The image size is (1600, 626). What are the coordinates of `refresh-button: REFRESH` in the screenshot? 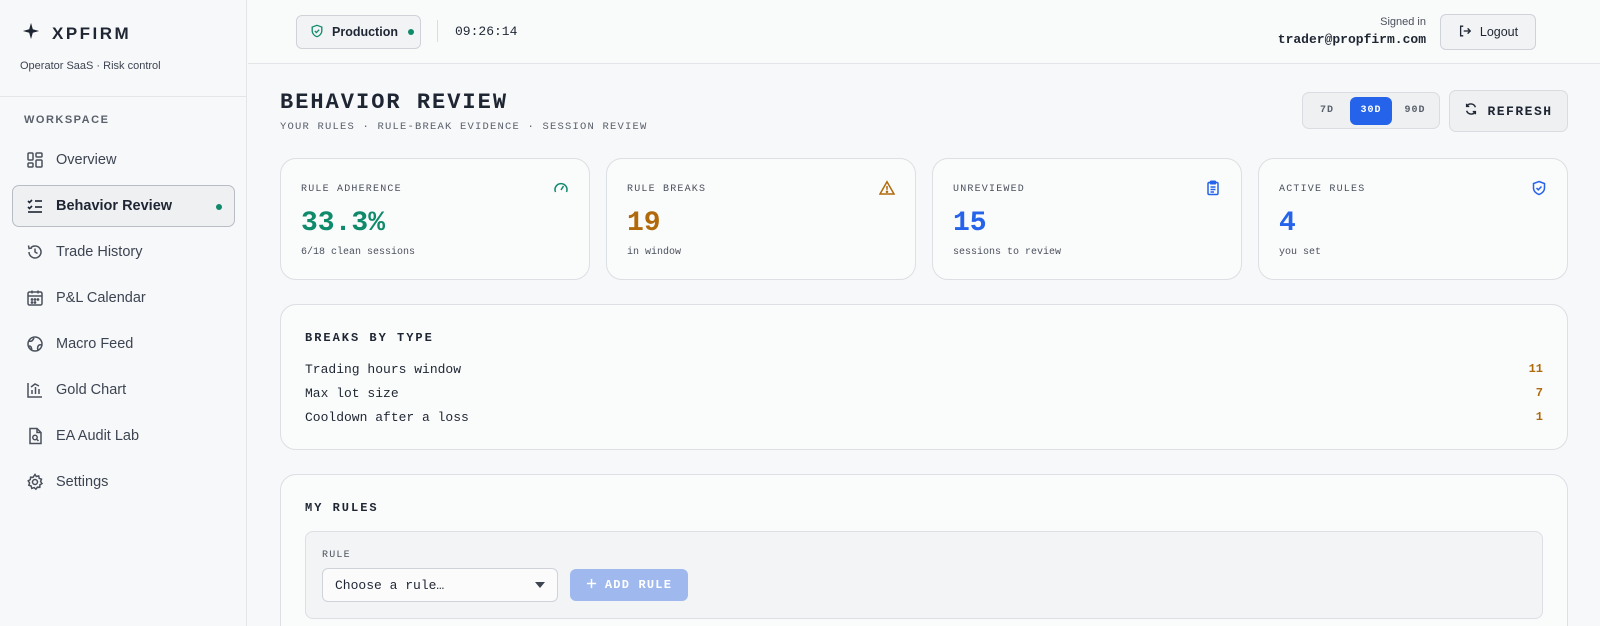 It's located at (1508, 111).